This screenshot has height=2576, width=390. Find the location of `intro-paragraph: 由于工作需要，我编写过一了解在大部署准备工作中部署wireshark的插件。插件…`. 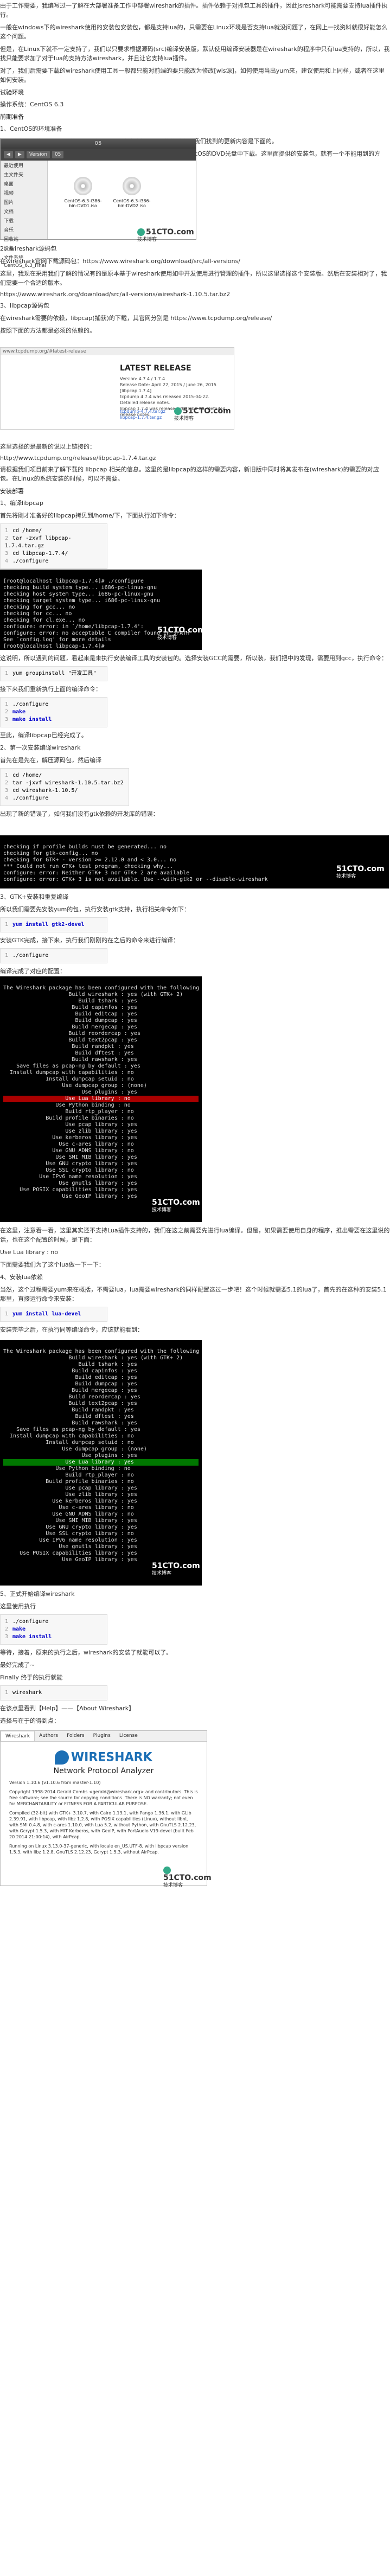

intro-paragraph: 由于工作需要，我编写过一了解在大部署准备工作中部署wireshark的插件。插件… is located at coordinates (194, 10).